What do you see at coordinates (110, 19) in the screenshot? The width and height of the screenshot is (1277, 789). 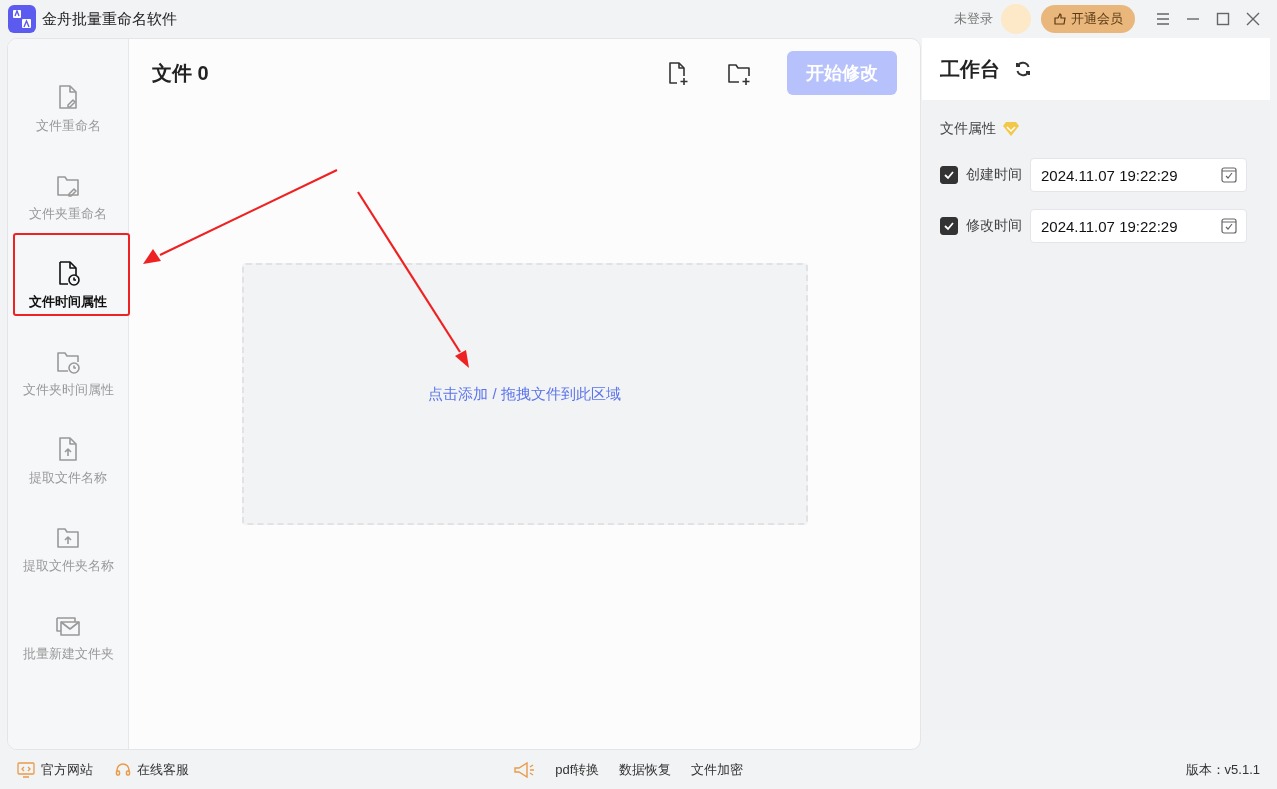 I see `window-title: 金舟批量重命名软件` at bounding box center [110, 19].